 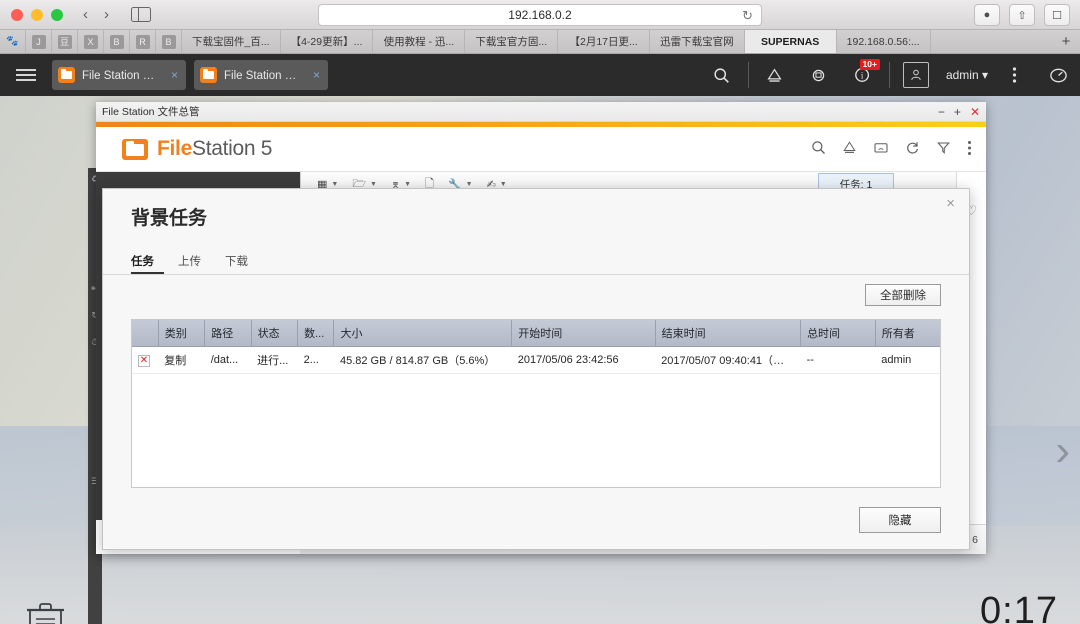 I want to click on stop-task-icon: ✕, so click(x=144, y=360).